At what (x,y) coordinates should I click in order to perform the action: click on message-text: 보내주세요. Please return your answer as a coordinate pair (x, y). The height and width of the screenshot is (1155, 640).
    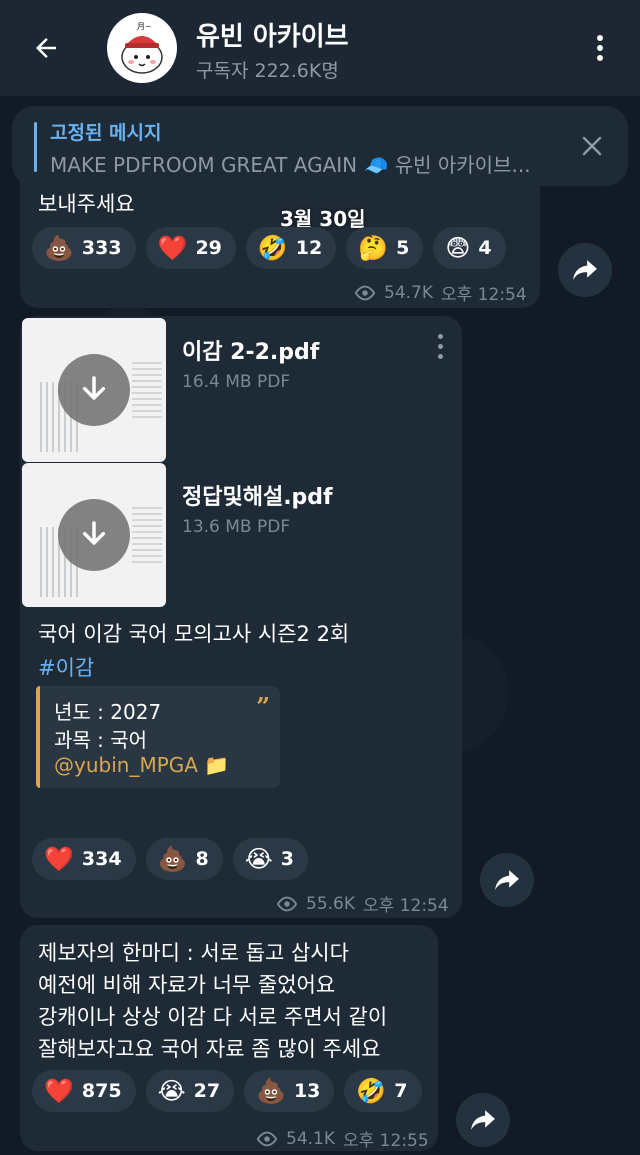
    Looking at the image, I should click on (86, 204).